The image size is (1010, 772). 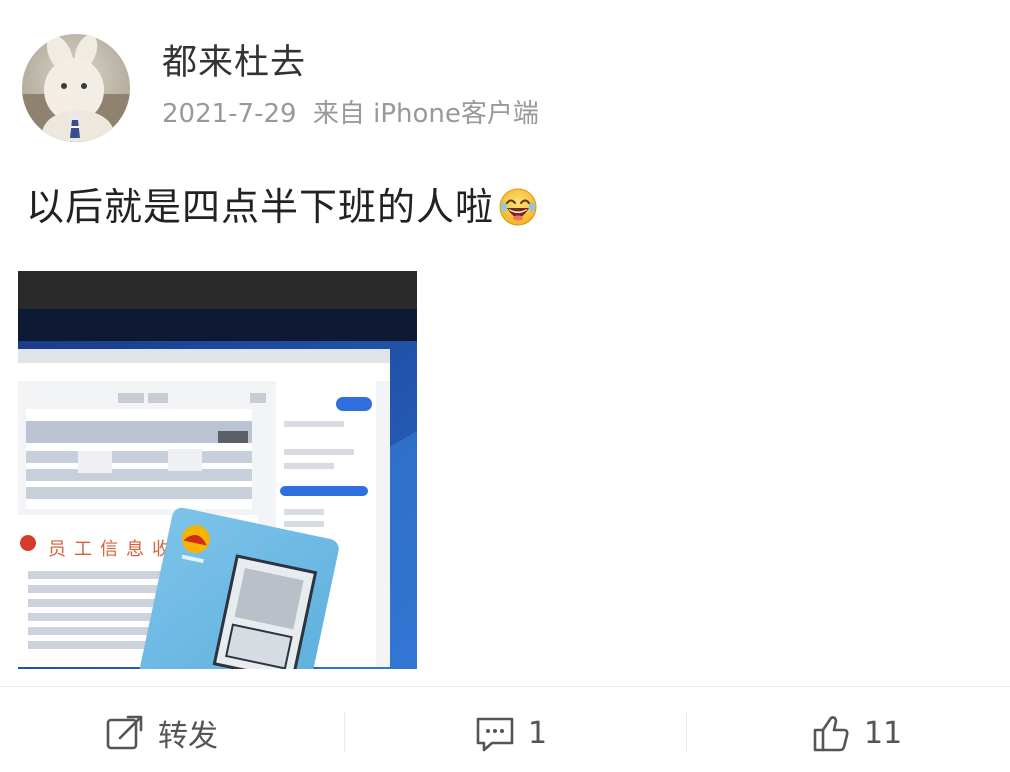 What do you see at coordinates (124, 732) in the screenshot?
I see `repost-icon` at bounding box center [124, 732].